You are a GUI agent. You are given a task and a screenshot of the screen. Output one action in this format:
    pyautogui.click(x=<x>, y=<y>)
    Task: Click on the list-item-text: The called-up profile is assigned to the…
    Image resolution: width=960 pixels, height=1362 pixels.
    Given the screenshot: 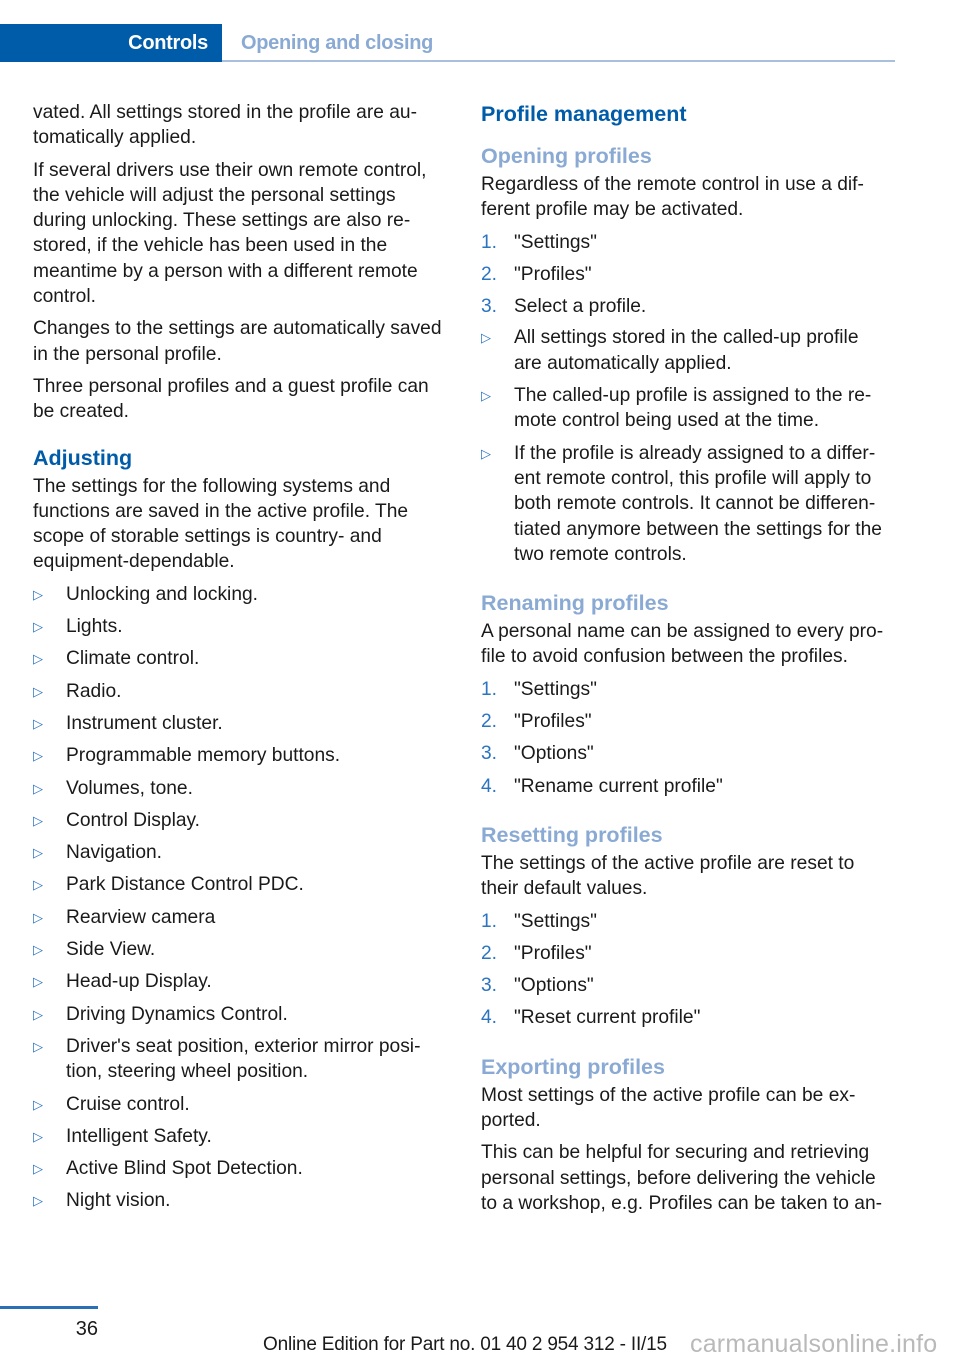 What is the action you would take?
    pyautogui.click(x=693, y=408)
    